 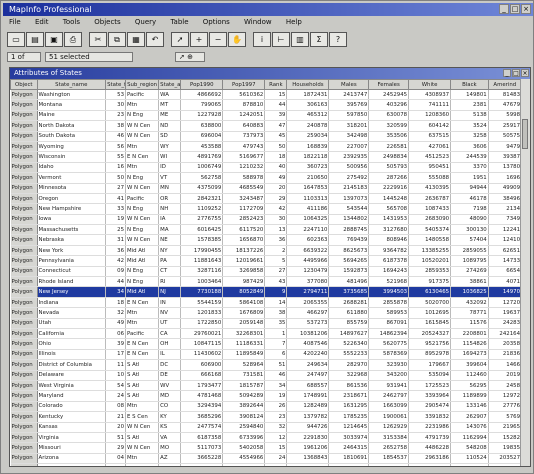 I want to click on table-cell: 5020700, so click(x=430, y=303).